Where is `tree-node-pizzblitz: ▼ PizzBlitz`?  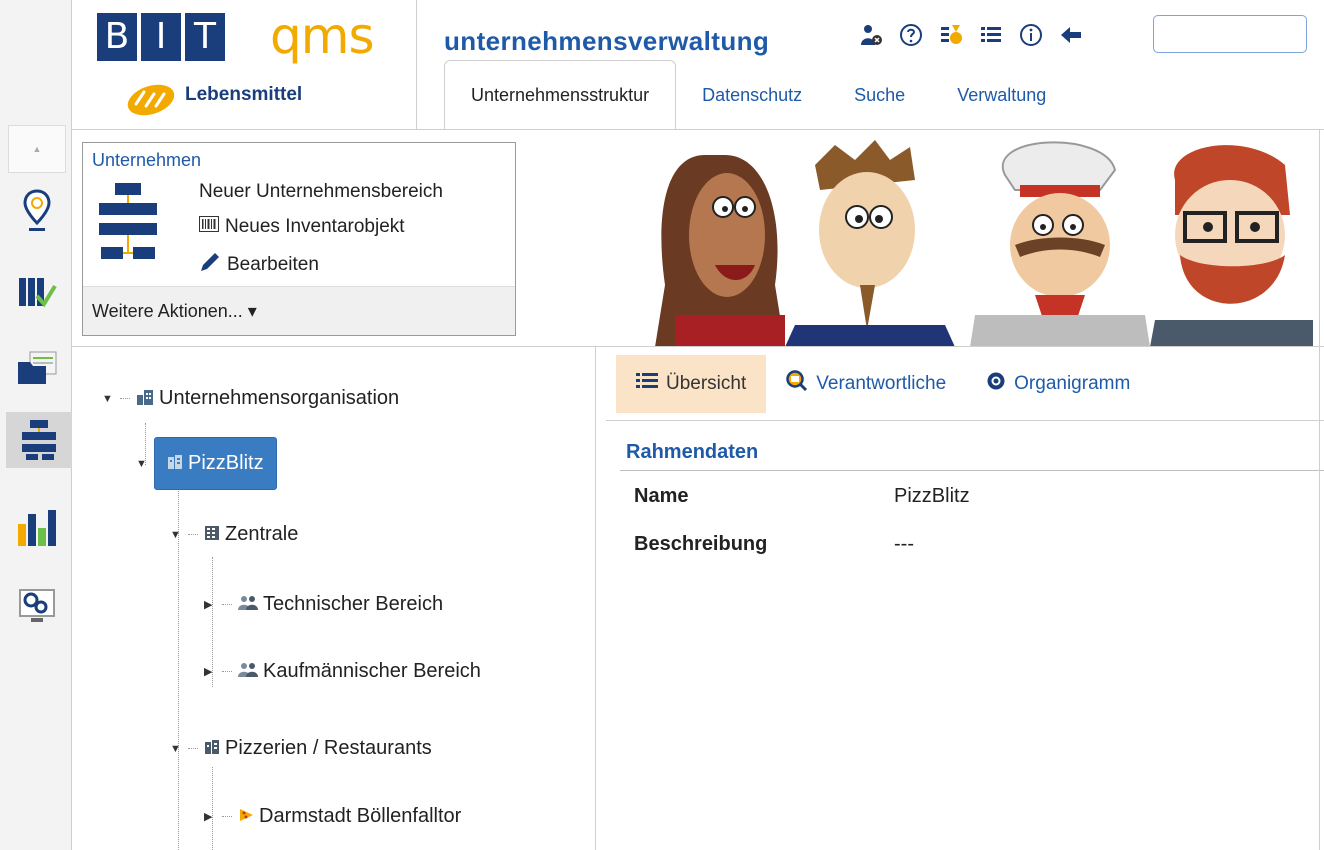 tree-node-pizzblitz: ▼ PizzBlitz is located at coordinates (206, 463).